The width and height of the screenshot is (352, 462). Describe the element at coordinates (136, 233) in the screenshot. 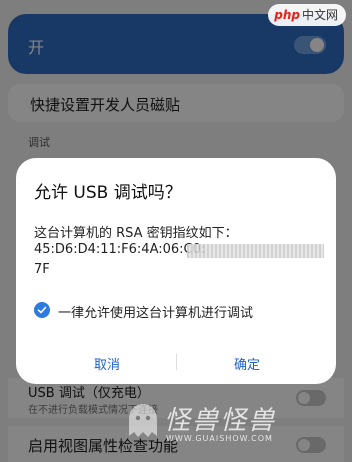

I see `dialog-message: 这台计算机的 RSA 密钥指纹如下：` at that location.